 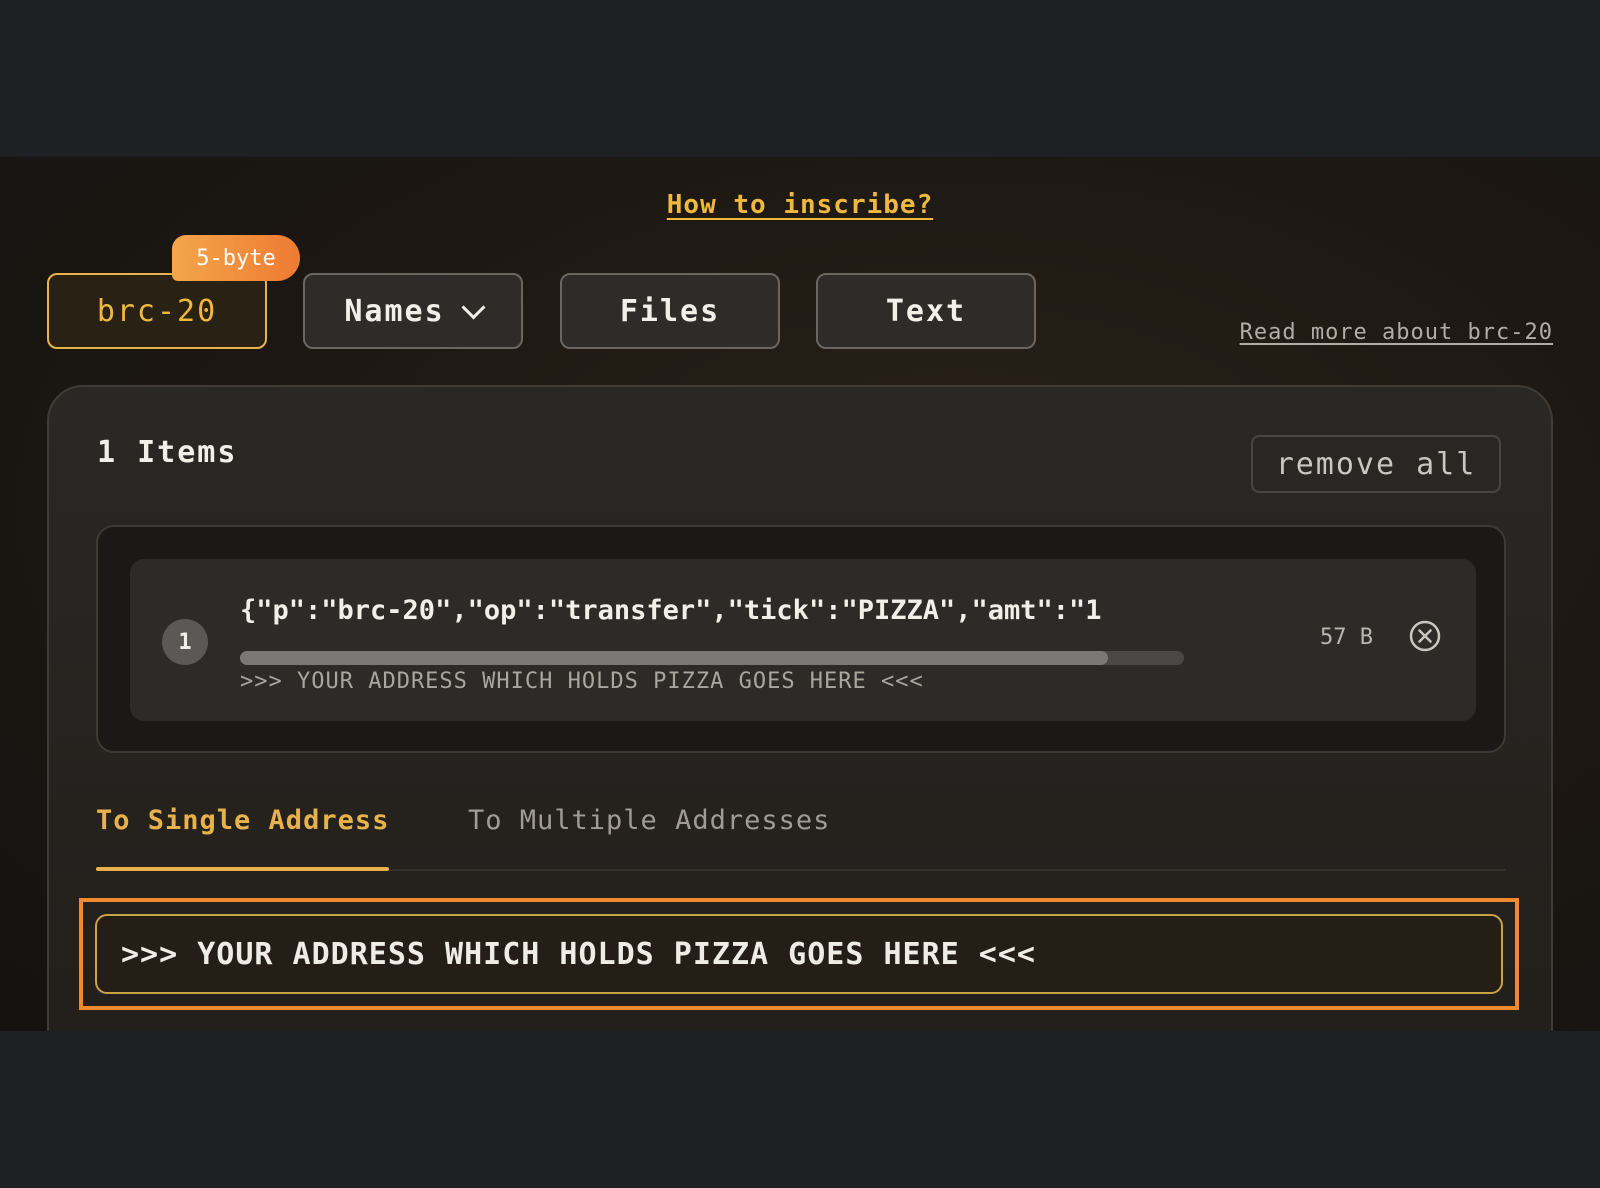 I want to click on tab-brc20: brc-20, so click(x=157, y=311).